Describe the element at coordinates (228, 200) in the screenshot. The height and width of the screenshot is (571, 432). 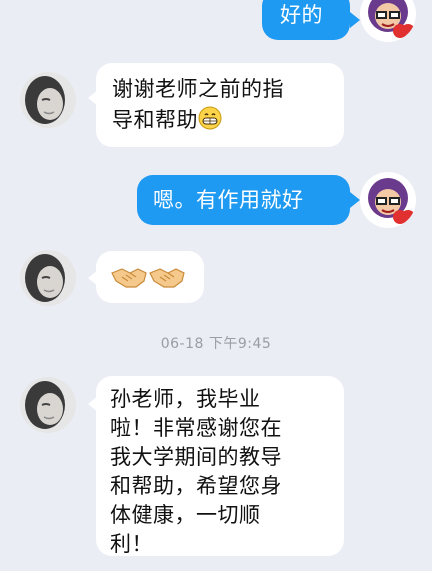
I see `message-text: 嗯。有作用就好` at that location.